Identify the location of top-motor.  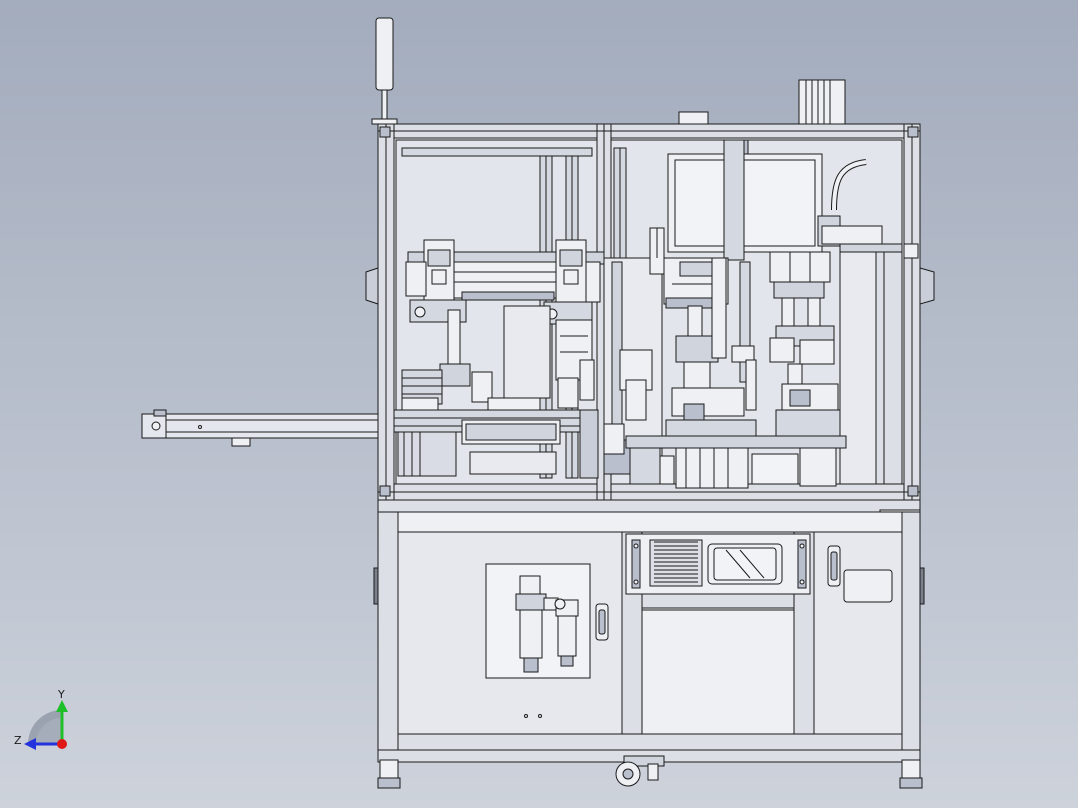
(822, 102).